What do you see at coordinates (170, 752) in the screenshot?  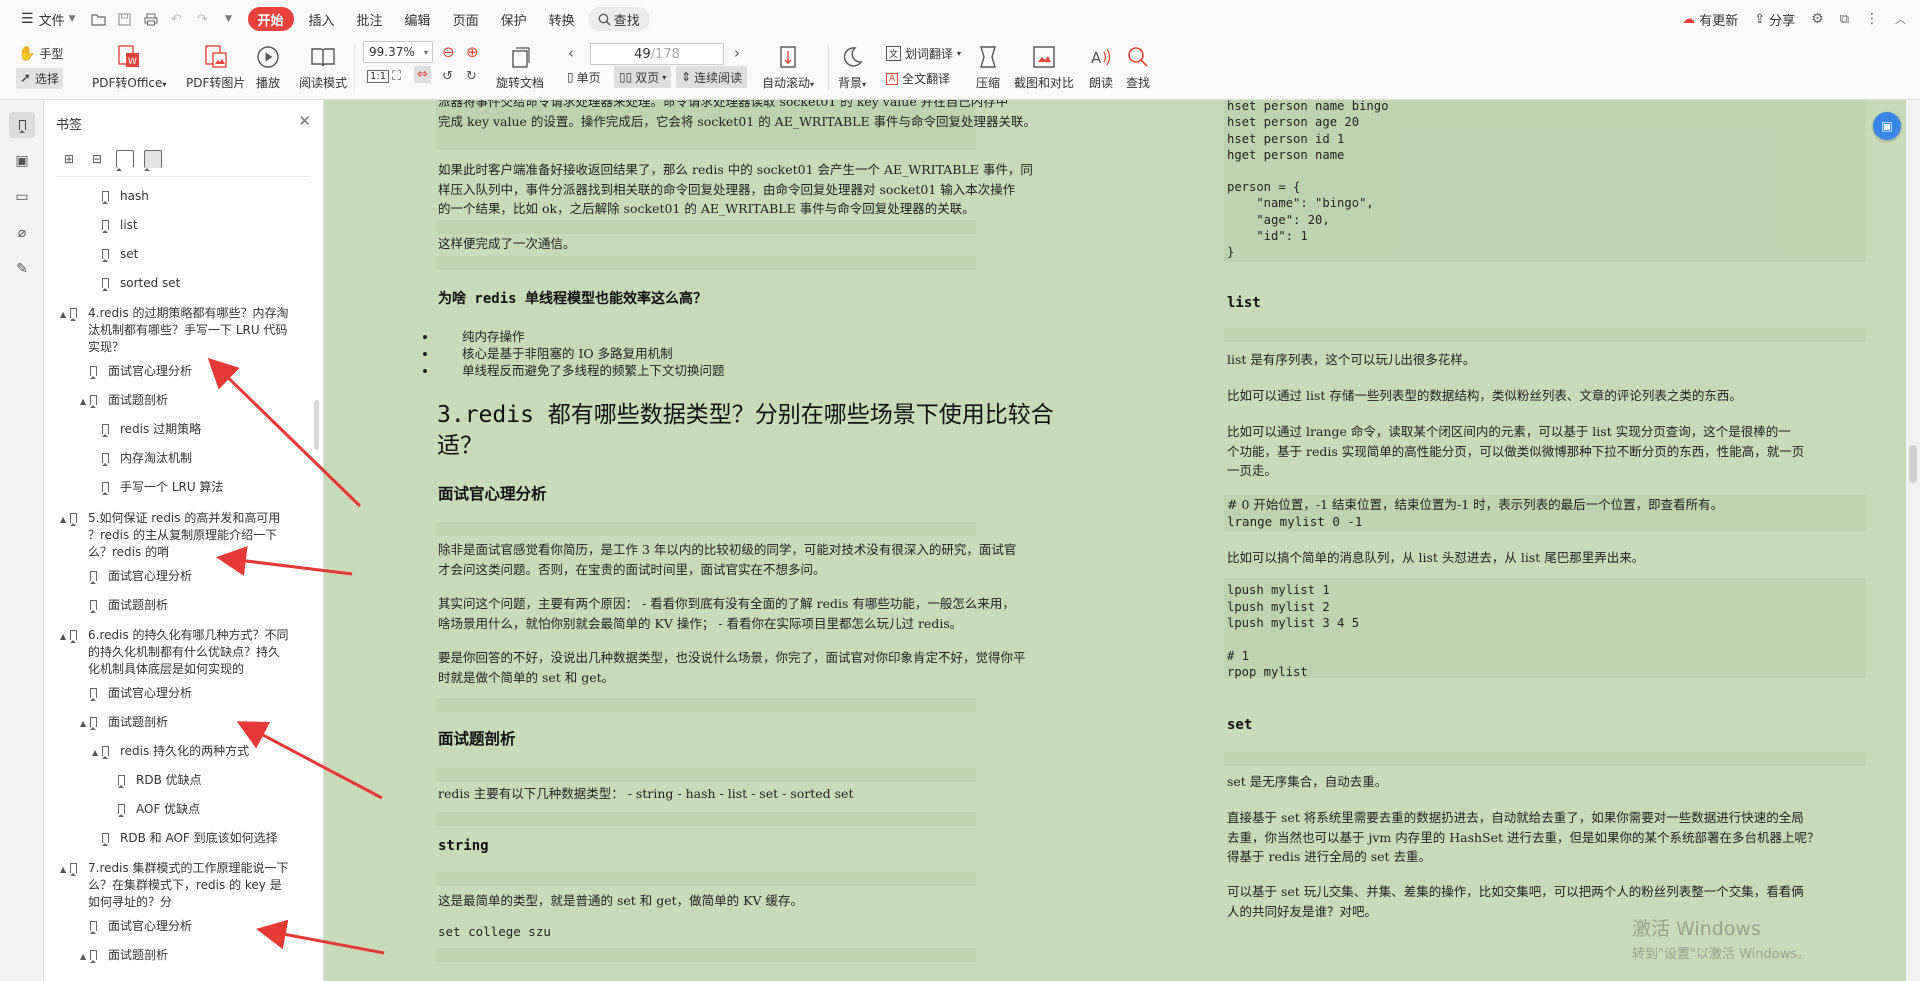 I see `bookmark-item: ▲ redis 持久化的两种方式` at bounding box center [170, 752].